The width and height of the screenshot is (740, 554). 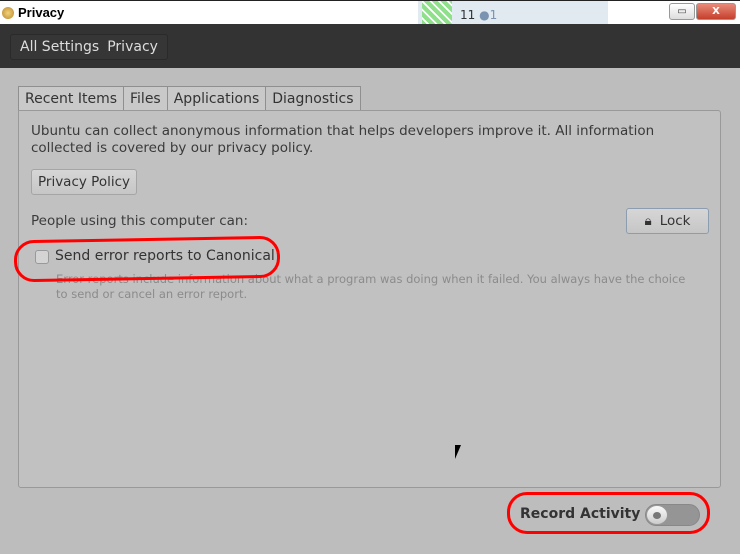 I want to click on breadcrumb-all-settings: All Settings, so click(x=59, y=47).